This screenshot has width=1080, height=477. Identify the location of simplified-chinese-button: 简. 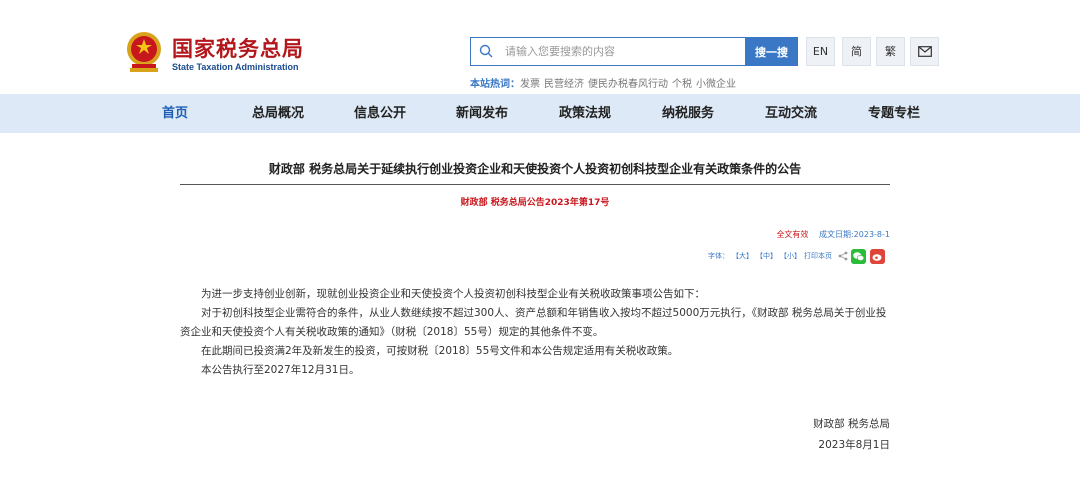
(856, 51).